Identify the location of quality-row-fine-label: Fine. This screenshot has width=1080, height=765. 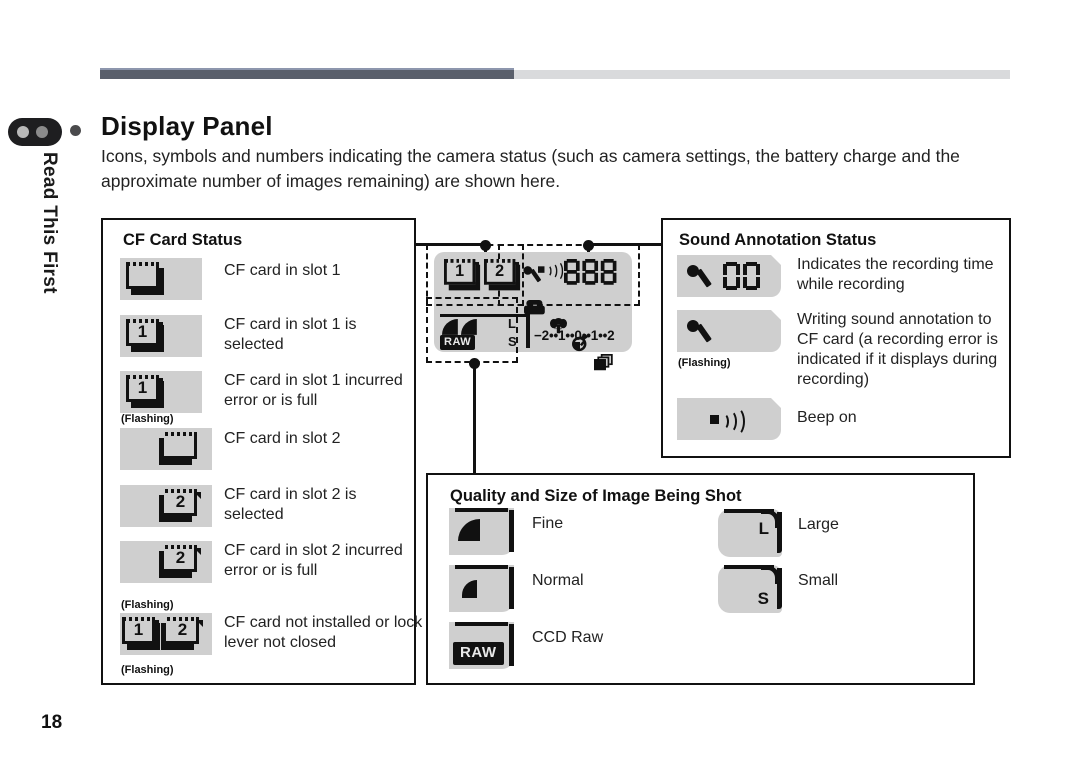
(548, 523).